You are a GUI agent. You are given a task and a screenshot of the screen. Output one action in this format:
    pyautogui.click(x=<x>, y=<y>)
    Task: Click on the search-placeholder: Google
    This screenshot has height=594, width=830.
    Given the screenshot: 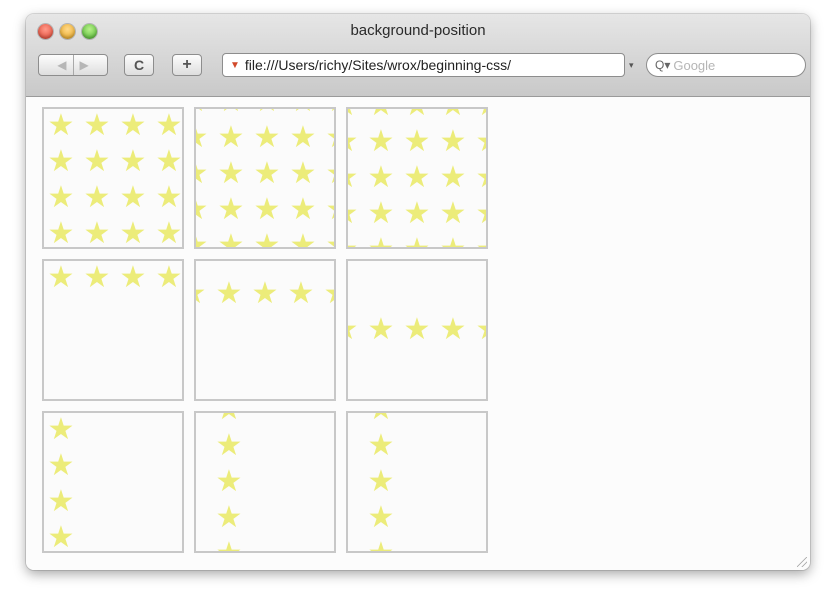 What is the action you would take?
    pyautogui.click(x=694, y=65)
    